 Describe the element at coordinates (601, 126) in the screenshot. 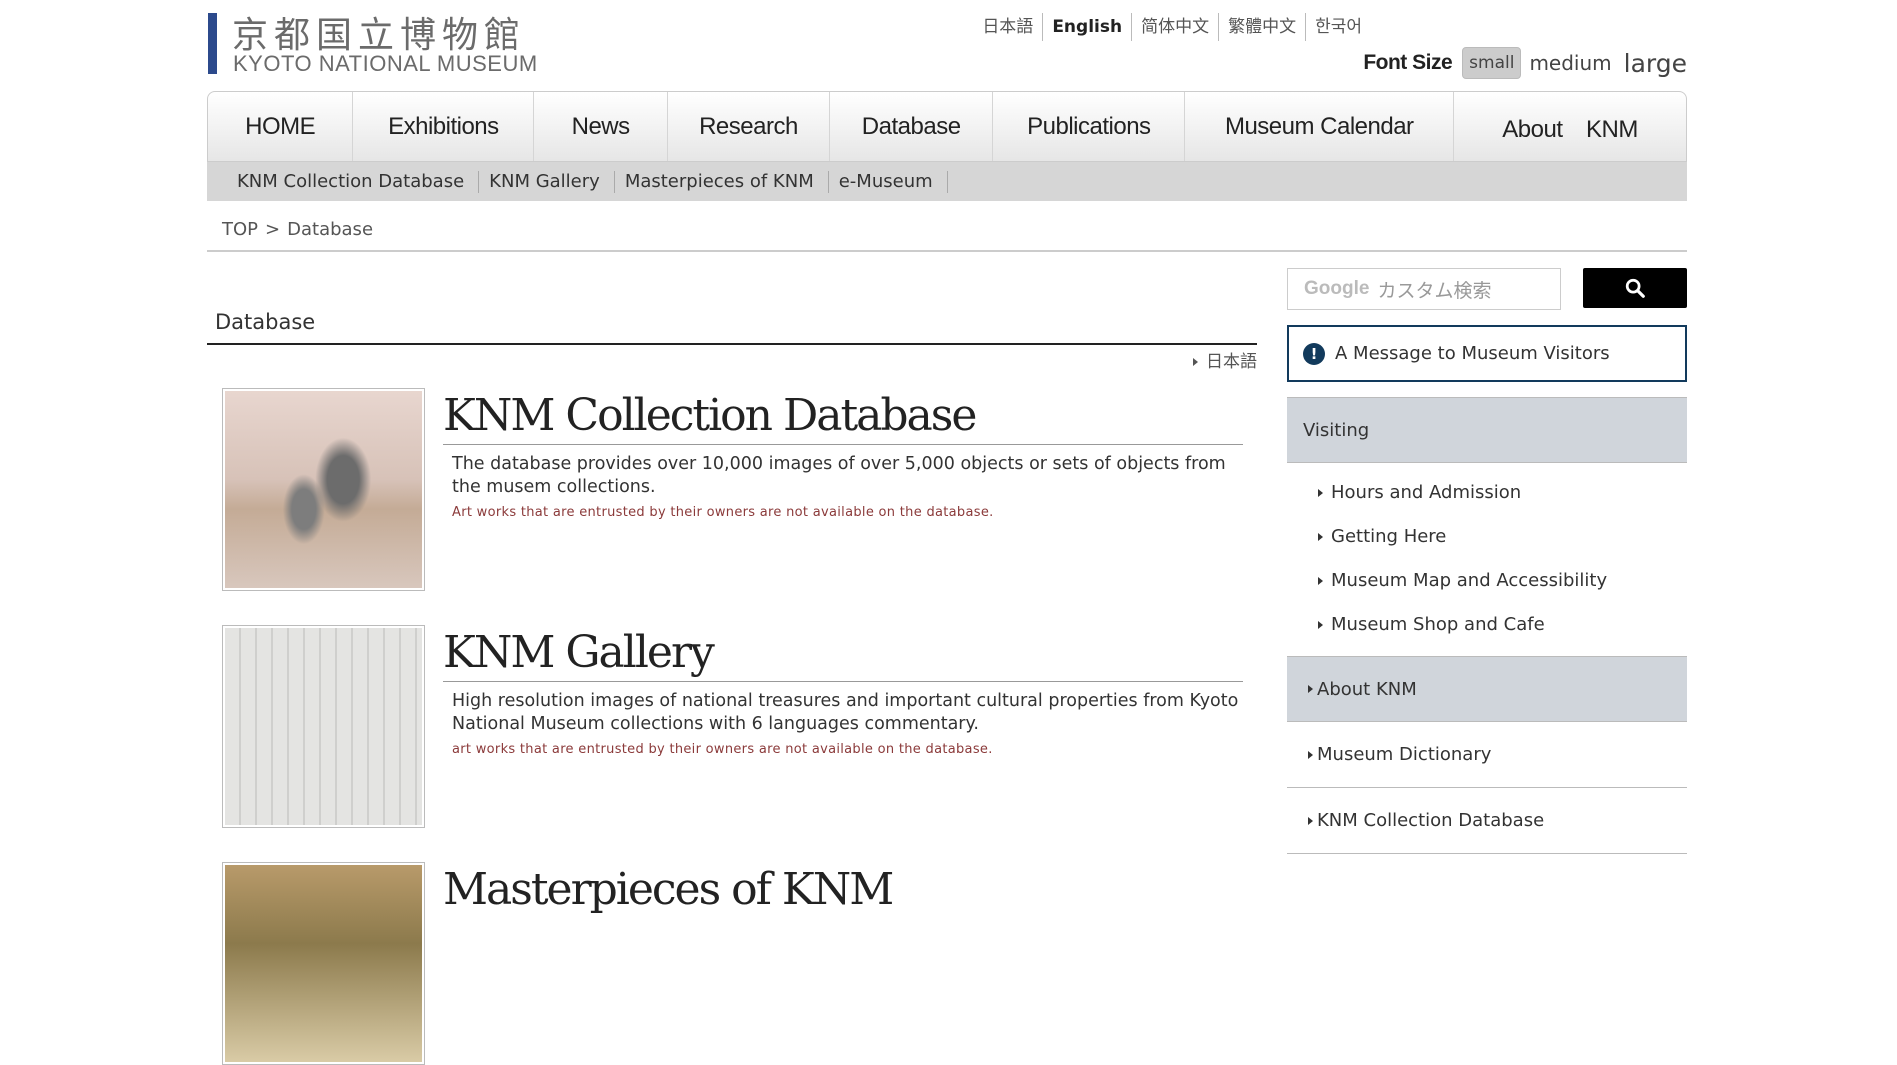

I see `nav-news: News` at that location.